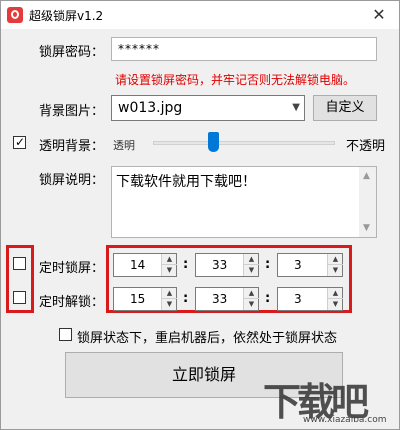 This screenshot has height=430, width=400. I want to click on unlock-minute-value: 33, so click(220, 299).